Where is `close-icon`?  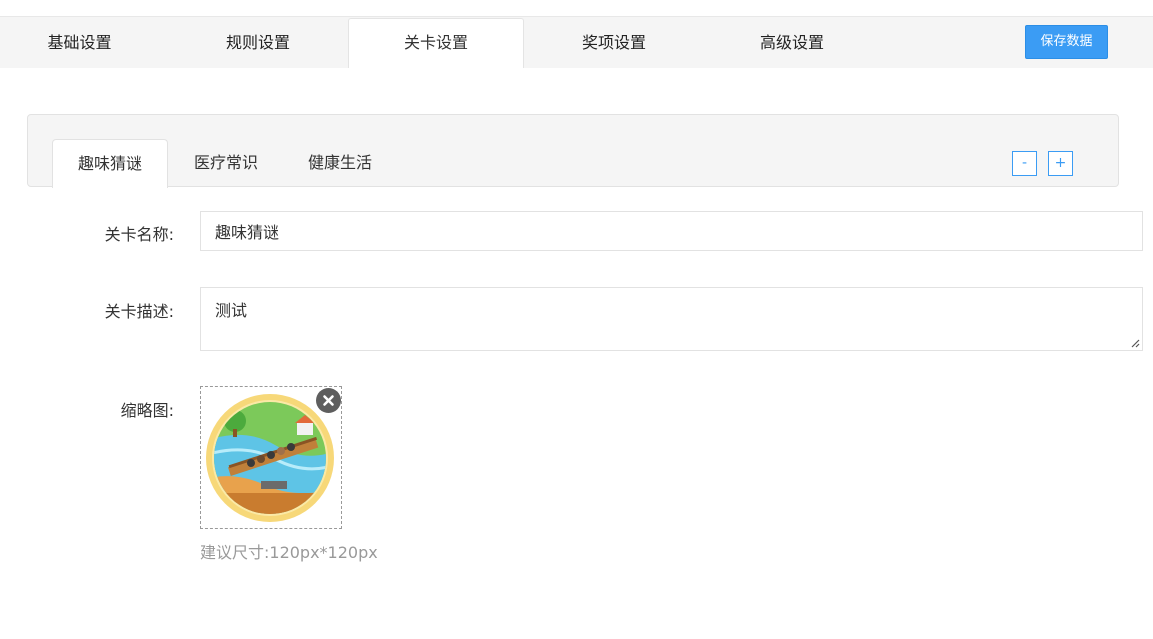 close-icon is located at coordinates (328, 400).